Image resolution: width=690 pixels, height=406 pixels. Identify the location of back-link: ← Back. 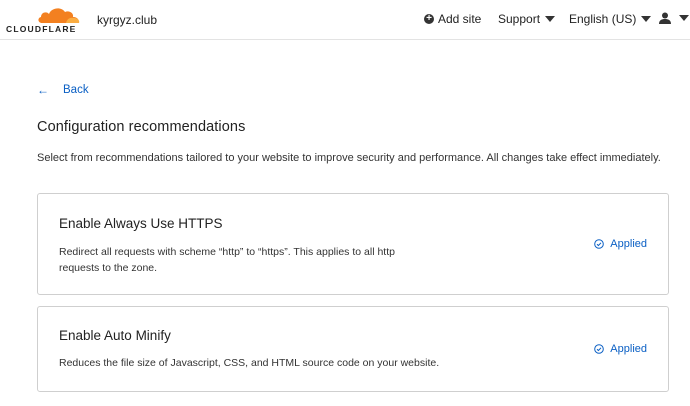
(63, 90).